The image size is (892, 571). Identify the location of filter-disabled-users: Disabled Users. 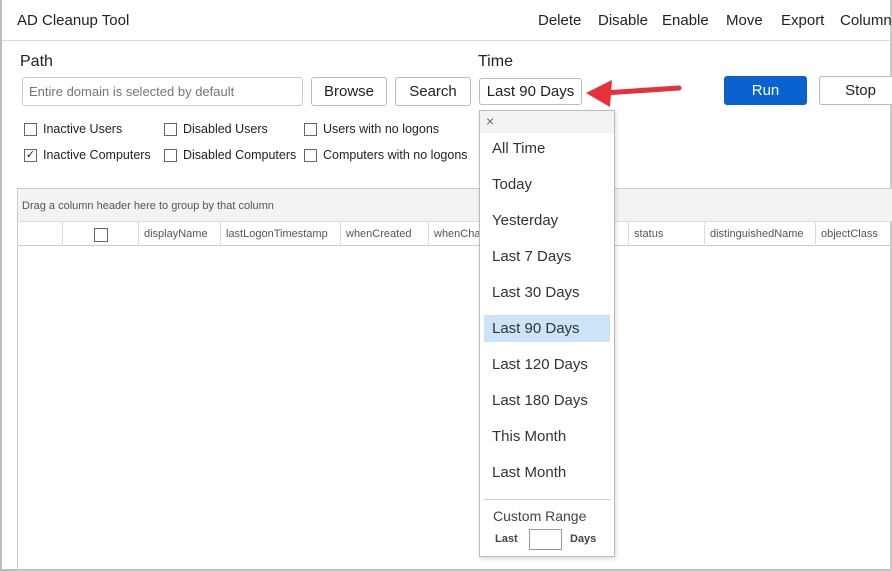
(216, 129).